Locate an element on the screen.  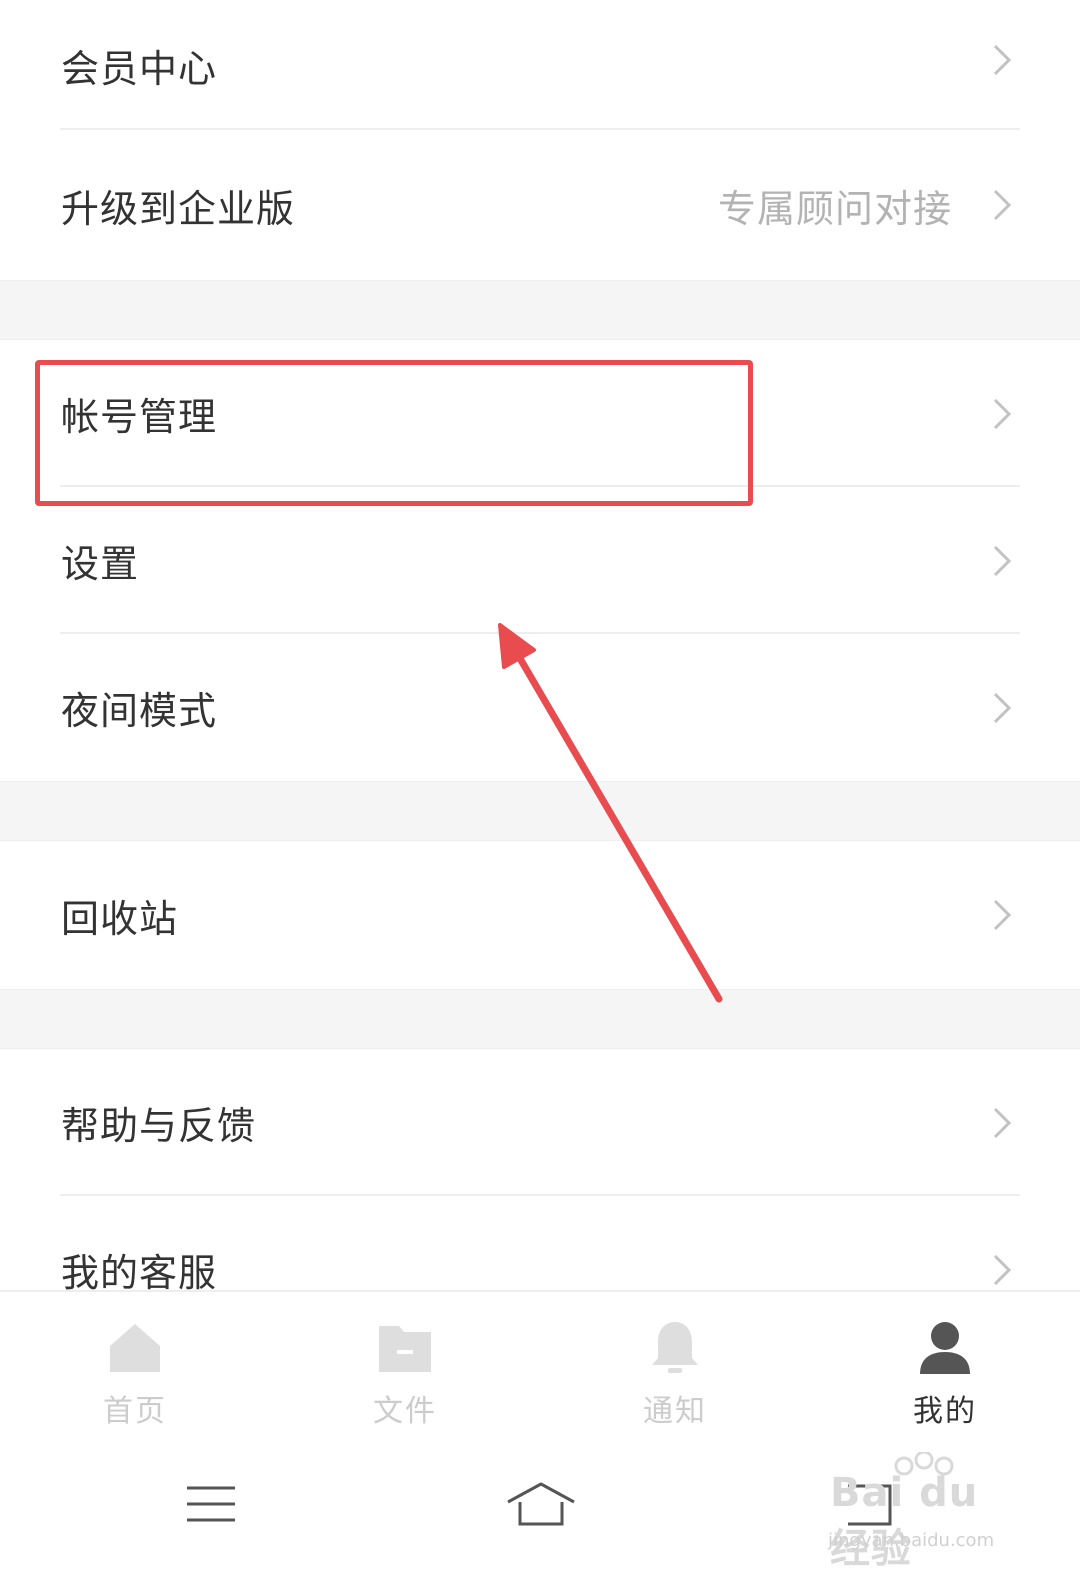
tab-mine: 我的 is located at coordinates (945, 1372).